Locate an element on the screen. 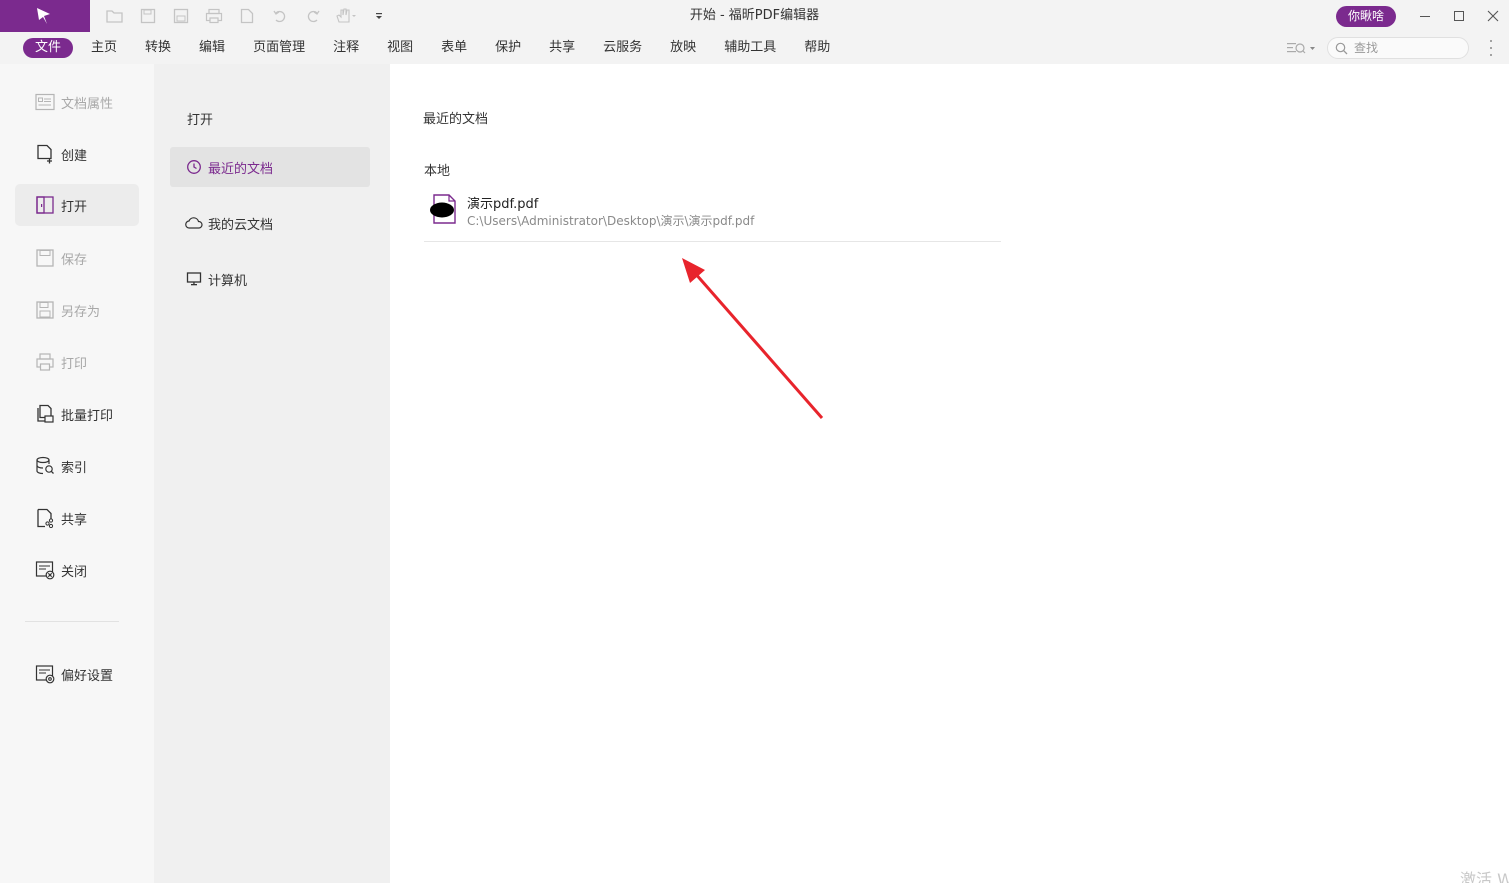 The image size is (1509, 883). file-backstage-nav: 文档属性创建打开保存另存为打印批量打印索引共享关闭偏好设置 is located at coordinates (77, 473).